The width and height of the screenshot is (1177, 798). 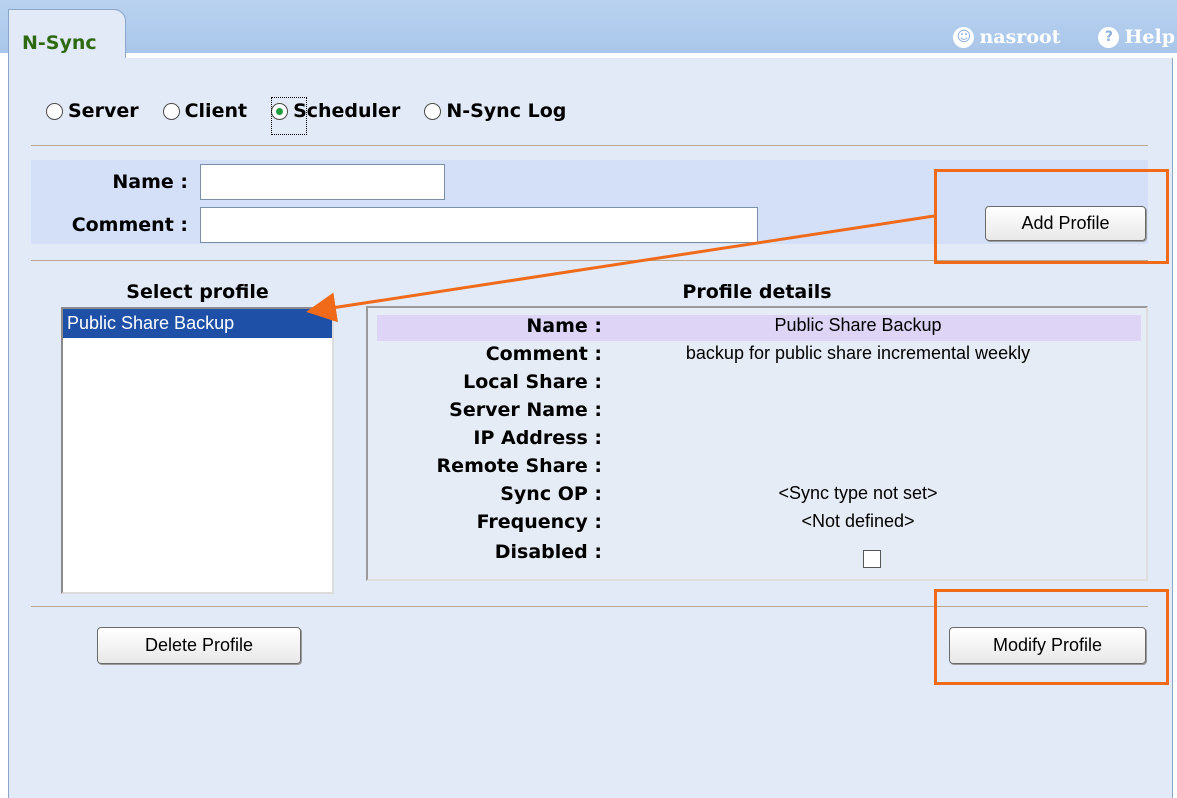 I want to click on detail-value: <Not defined>, so click(x=858, y=521).